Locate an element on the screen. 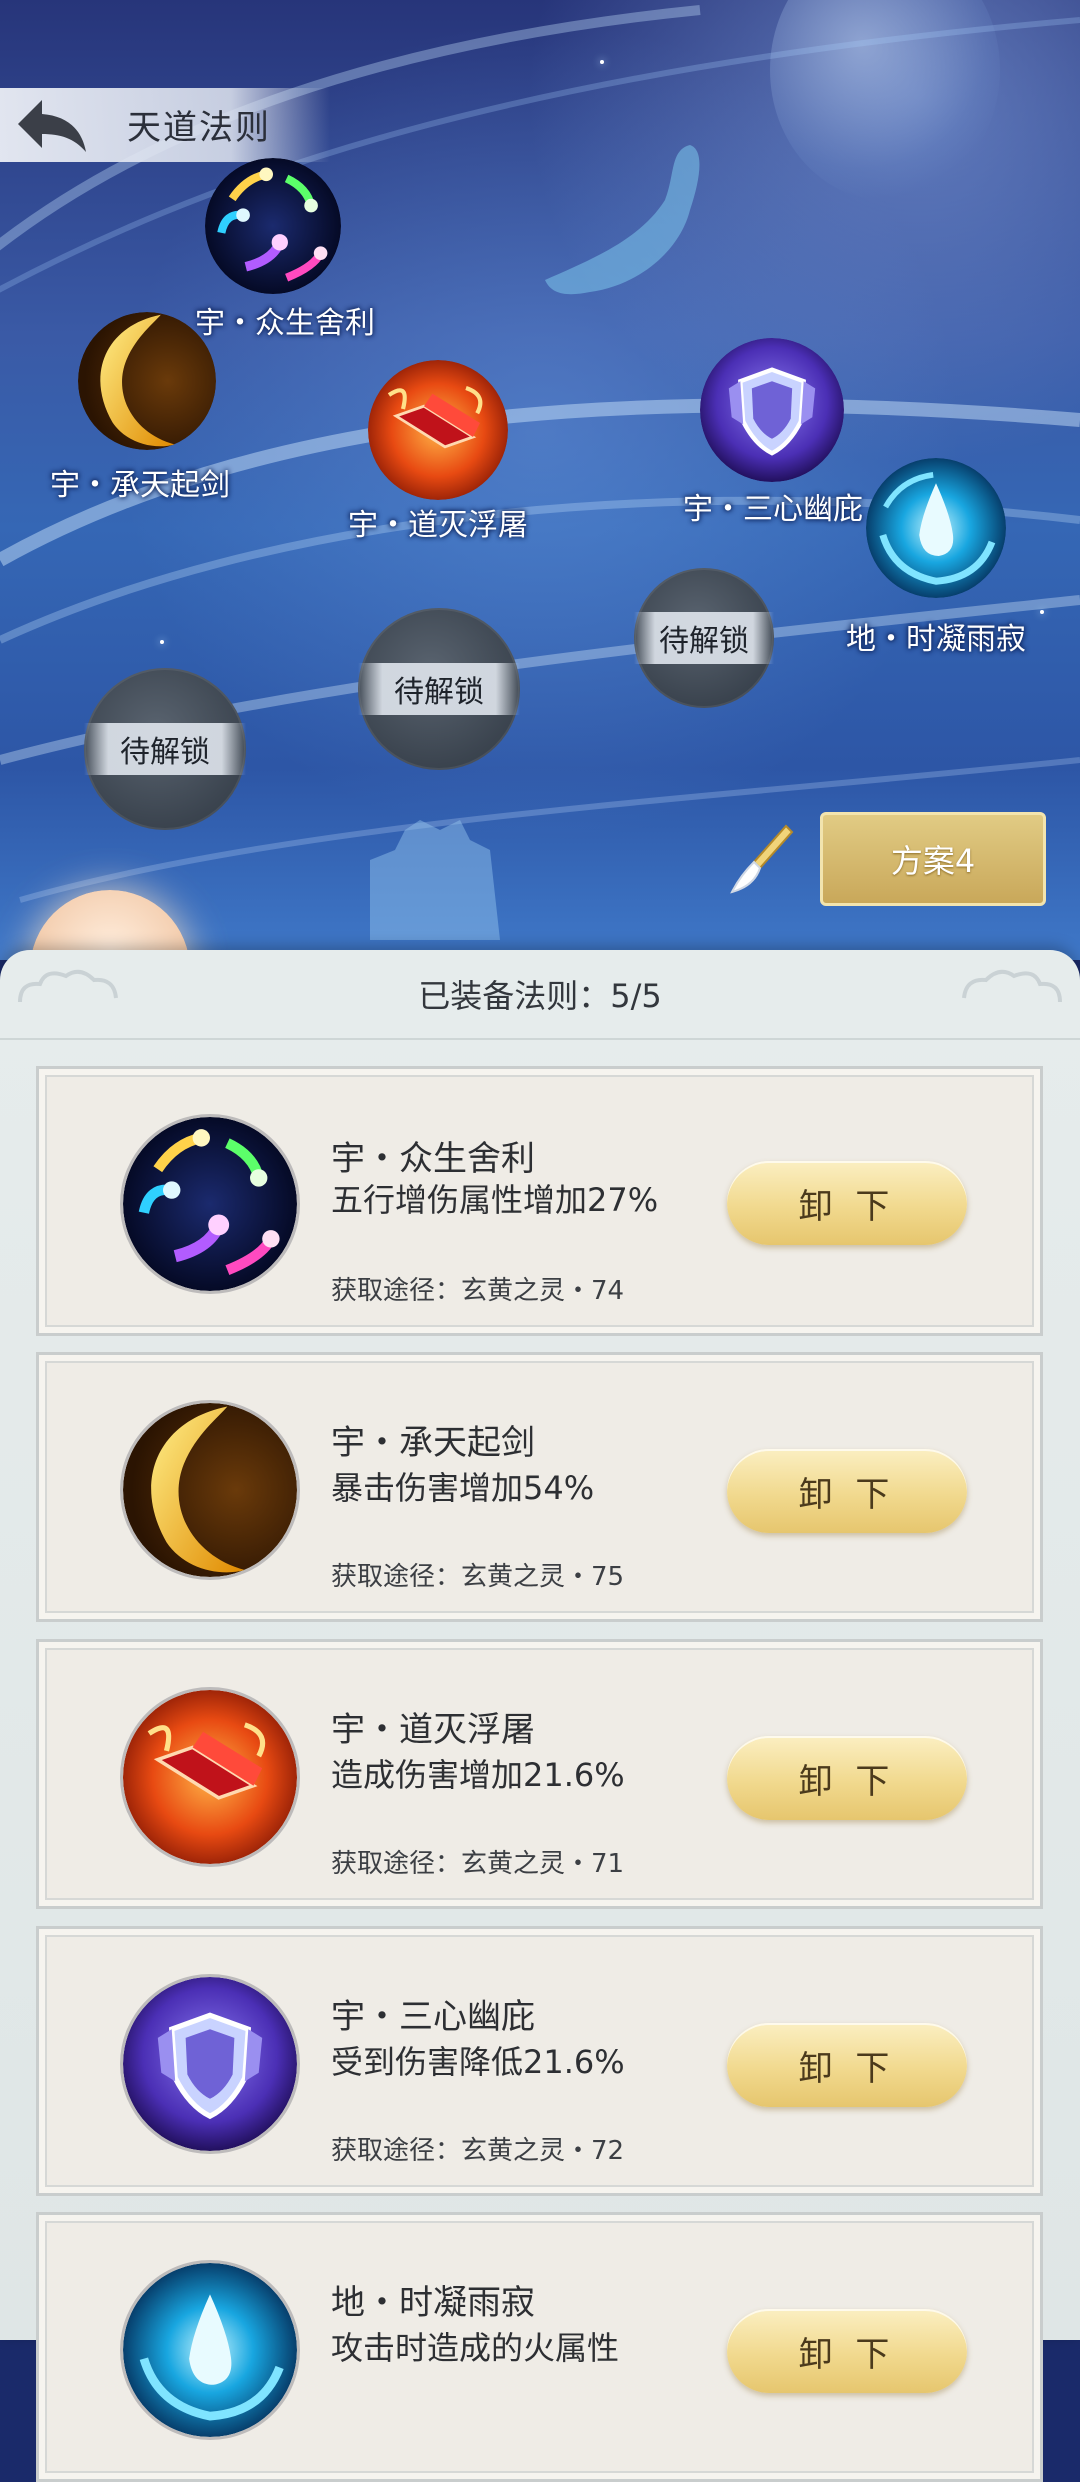 Image resolution: width=1080 pixels, height=2482 pixels. locked-node-2: 待解锁 is located at coordinates (439, 689).